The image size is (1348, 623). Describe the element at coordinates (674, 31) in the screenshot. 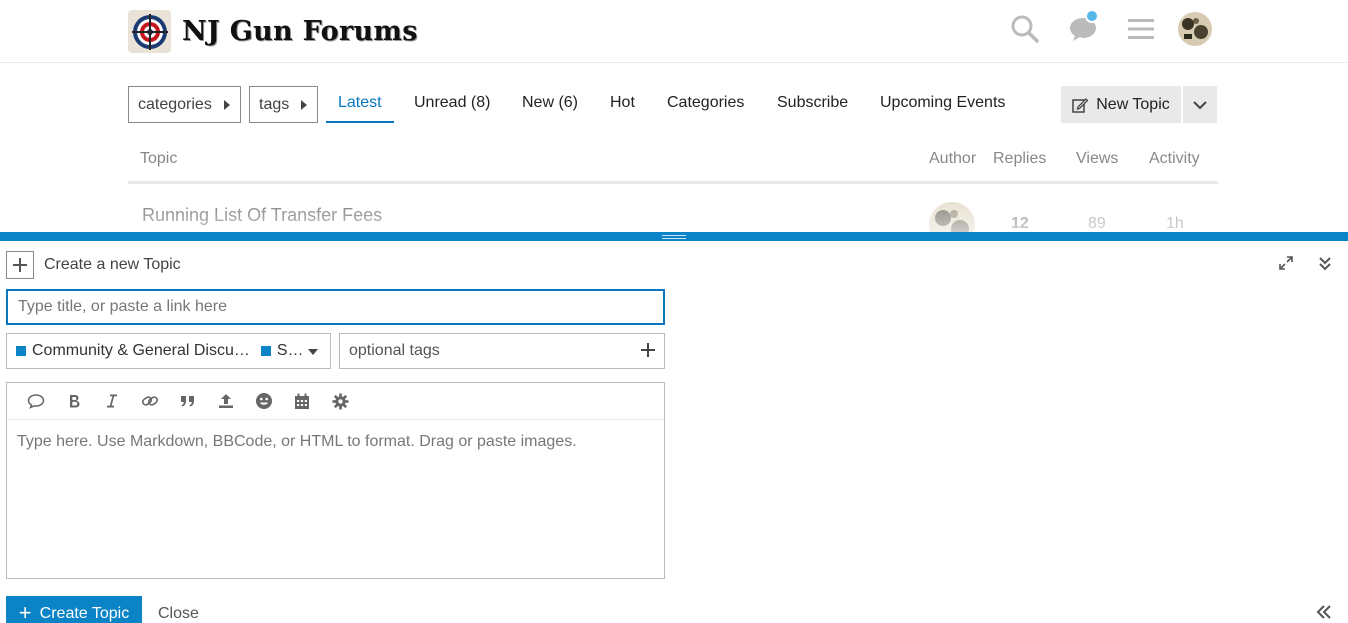

I see `site-header: NJ Gun Forums` at that location.